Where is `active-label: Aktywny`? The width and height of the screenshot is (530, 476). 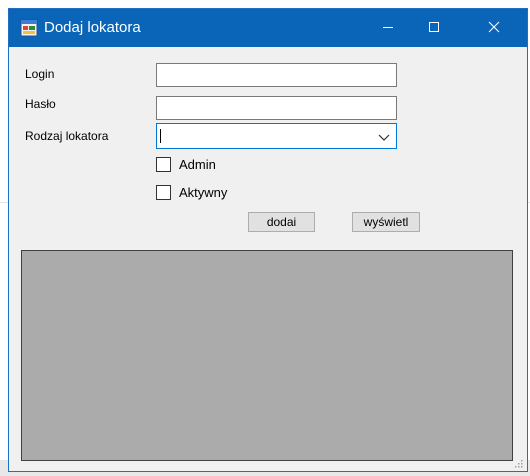 active-label: Aktywny is located at coordinates (203, 192).